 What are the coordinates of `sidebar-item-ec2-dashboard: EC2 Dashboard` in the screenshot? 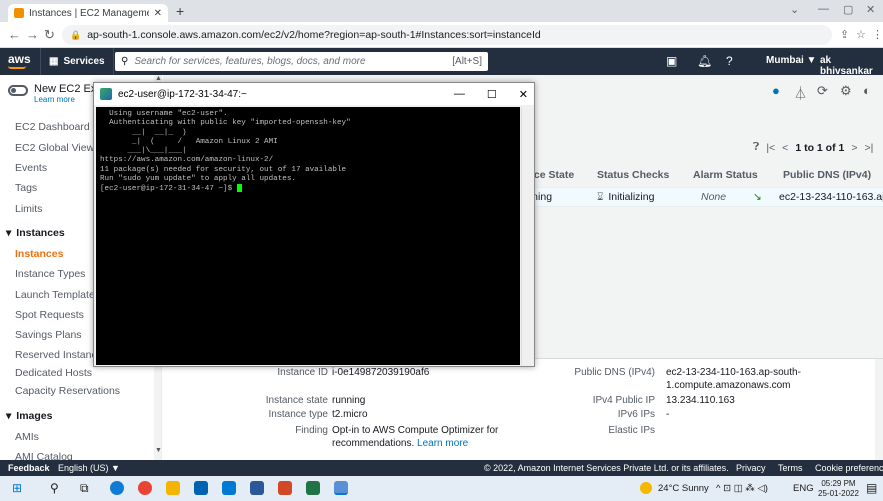 It's located at (52, 127).